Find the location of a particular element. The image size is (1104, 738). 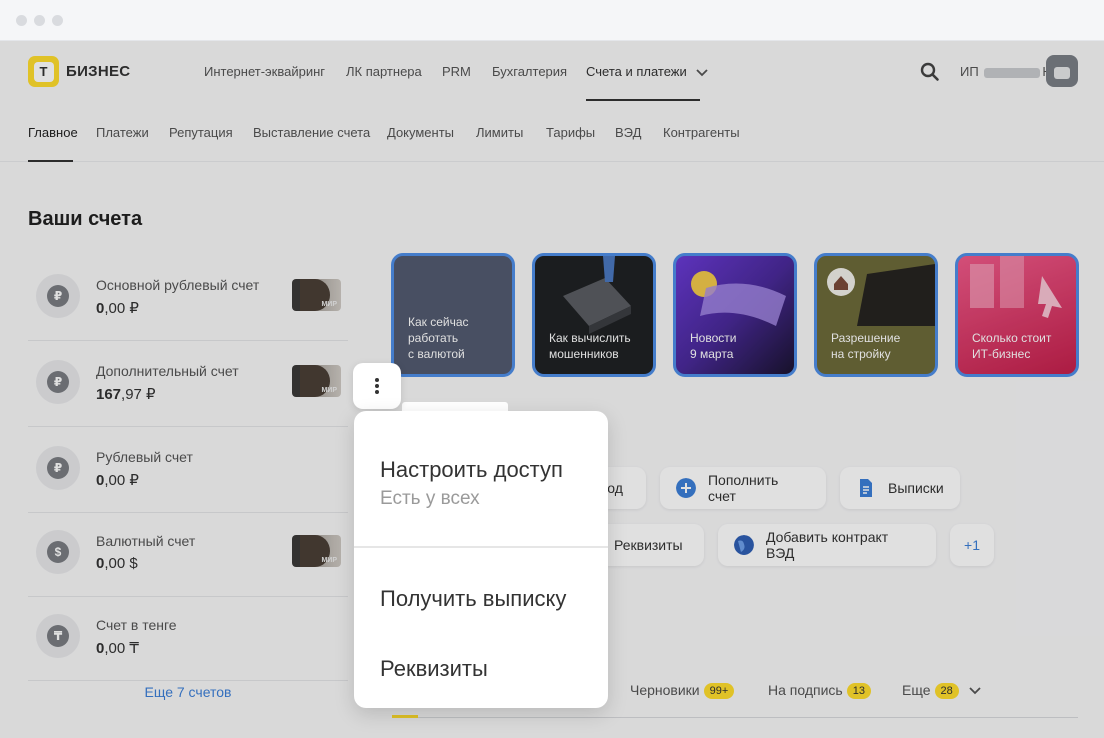

kebab-menu-button is located at coordinates (377, 386).